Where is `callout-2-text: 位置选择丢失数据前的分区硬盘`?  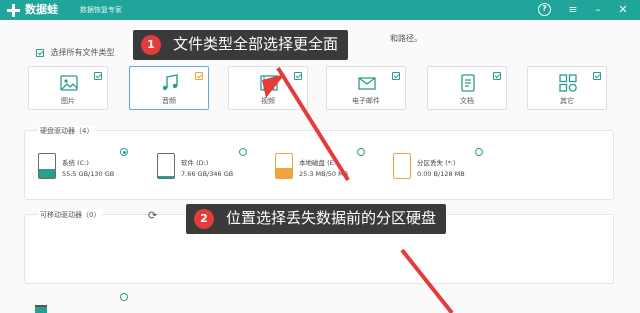 callout-2-text: 位置选择丢失数据前的分区硬盘 is located at coordinates (331, 218).